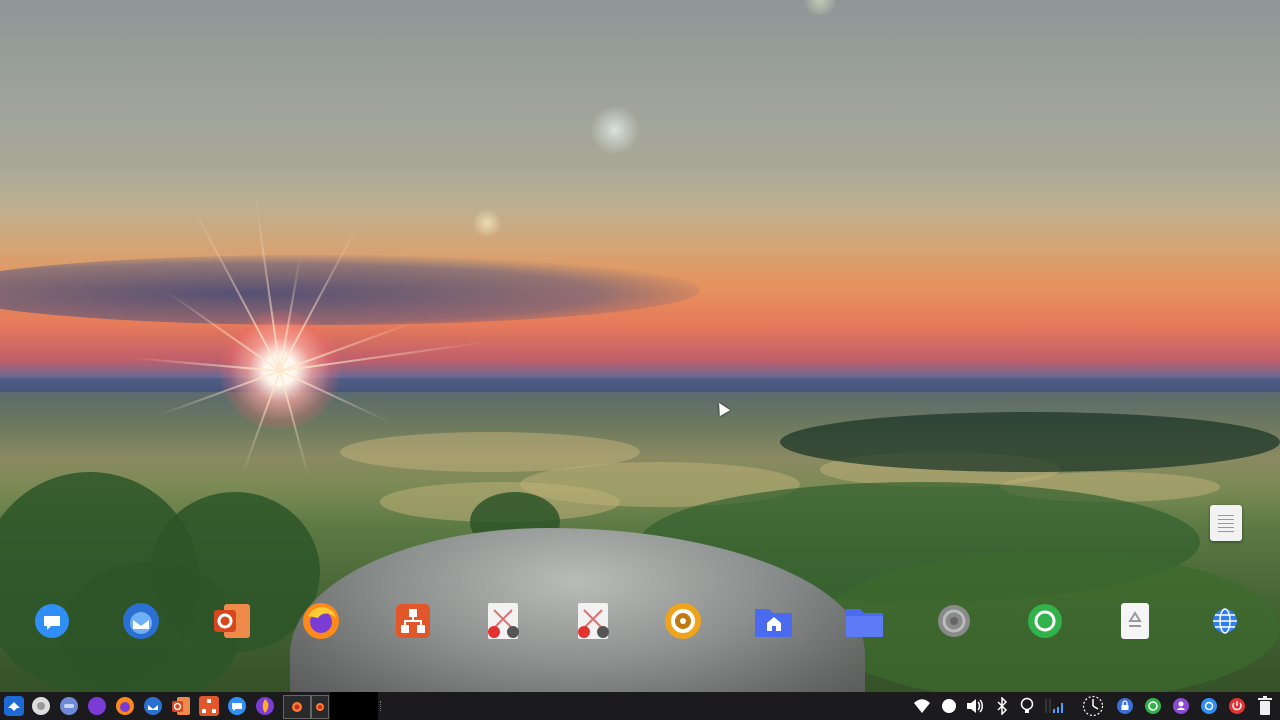  Describe the element at coordinates (1055, 706) in the screenshot. I see `system-monitor-icon` at that location.